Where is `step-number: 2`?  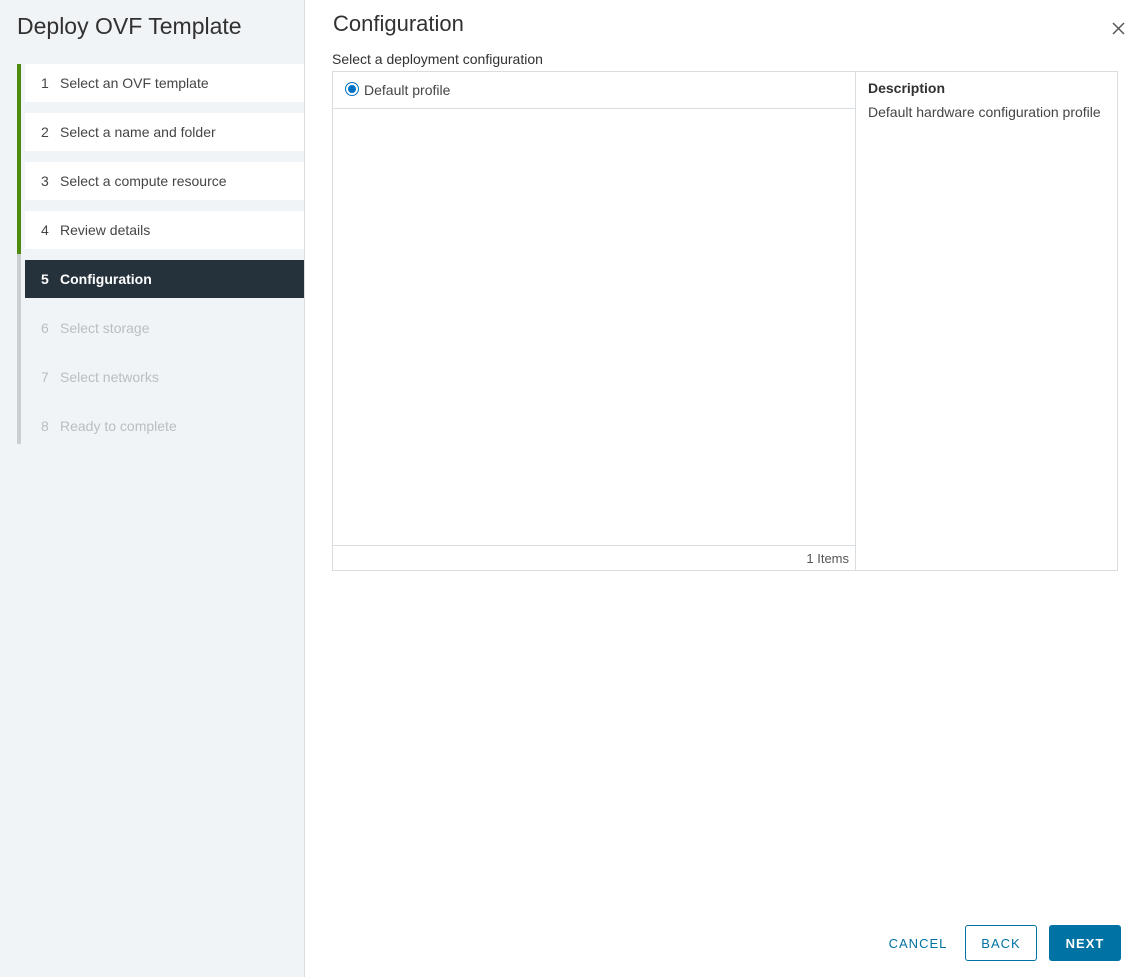 step-number: 2 is located at coordinates (45, 132).